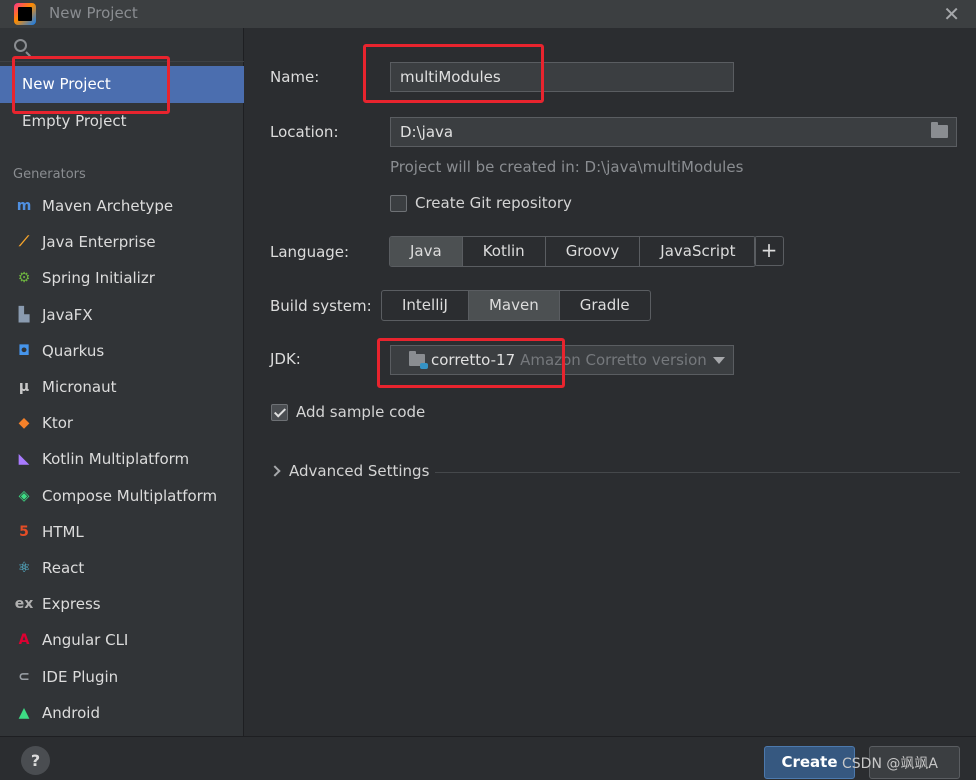  Describe the element at coordinates (275, 471) in the screenshot. I see `chevron-right-icon` at that location.